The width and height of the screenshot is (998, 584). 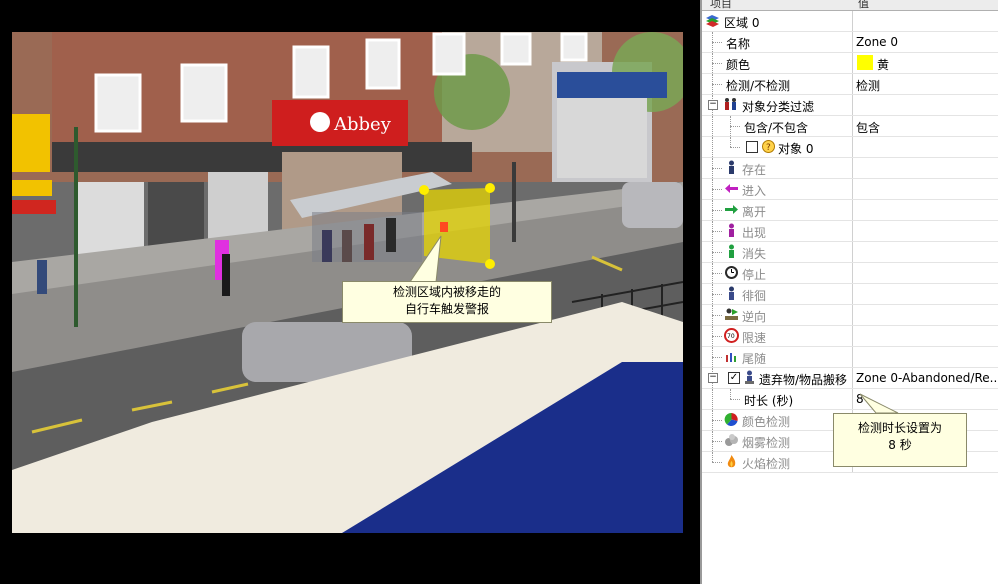 I want to click on video-callout-line1: 检测区域内被移走的, so click(x=446, y=292).